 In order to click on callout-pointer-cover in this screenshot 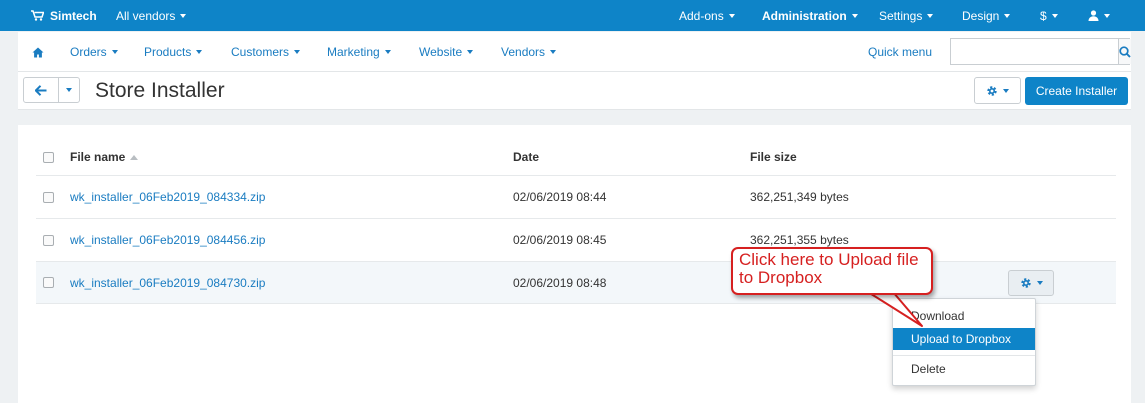, I will do `click(883, 290)`.